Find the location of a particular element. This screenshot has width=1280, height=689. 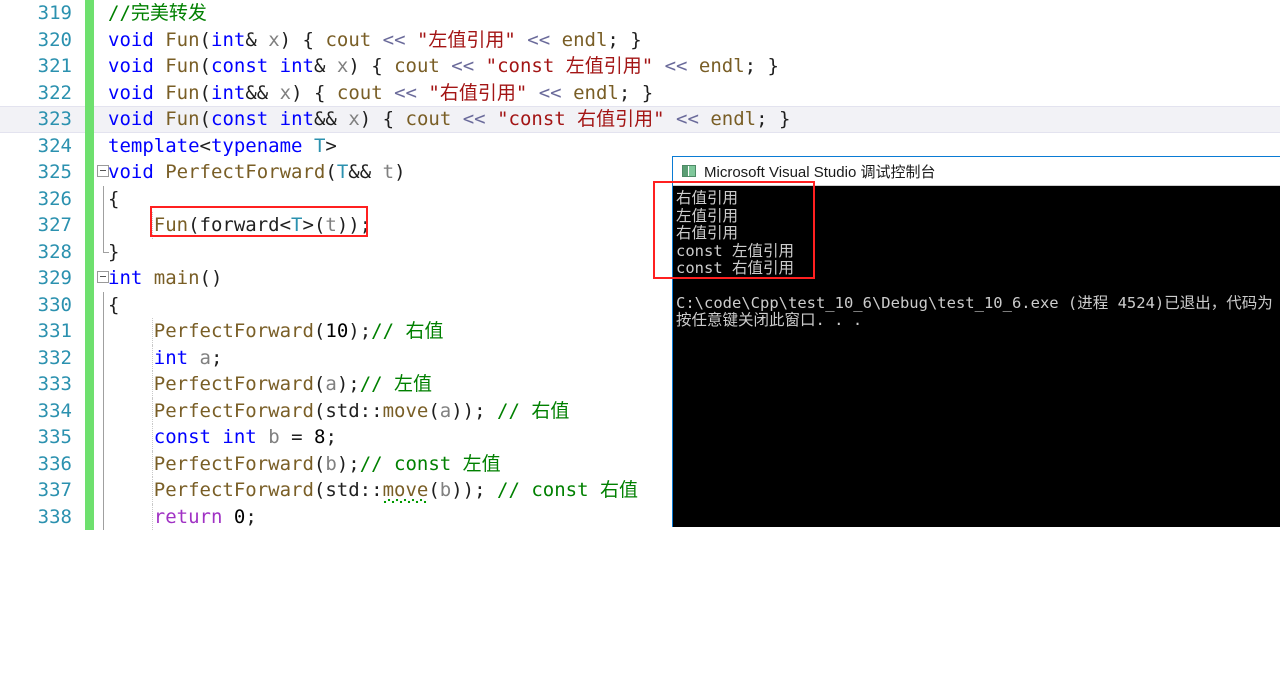

function-token: main is located at coordinates (176, 278).